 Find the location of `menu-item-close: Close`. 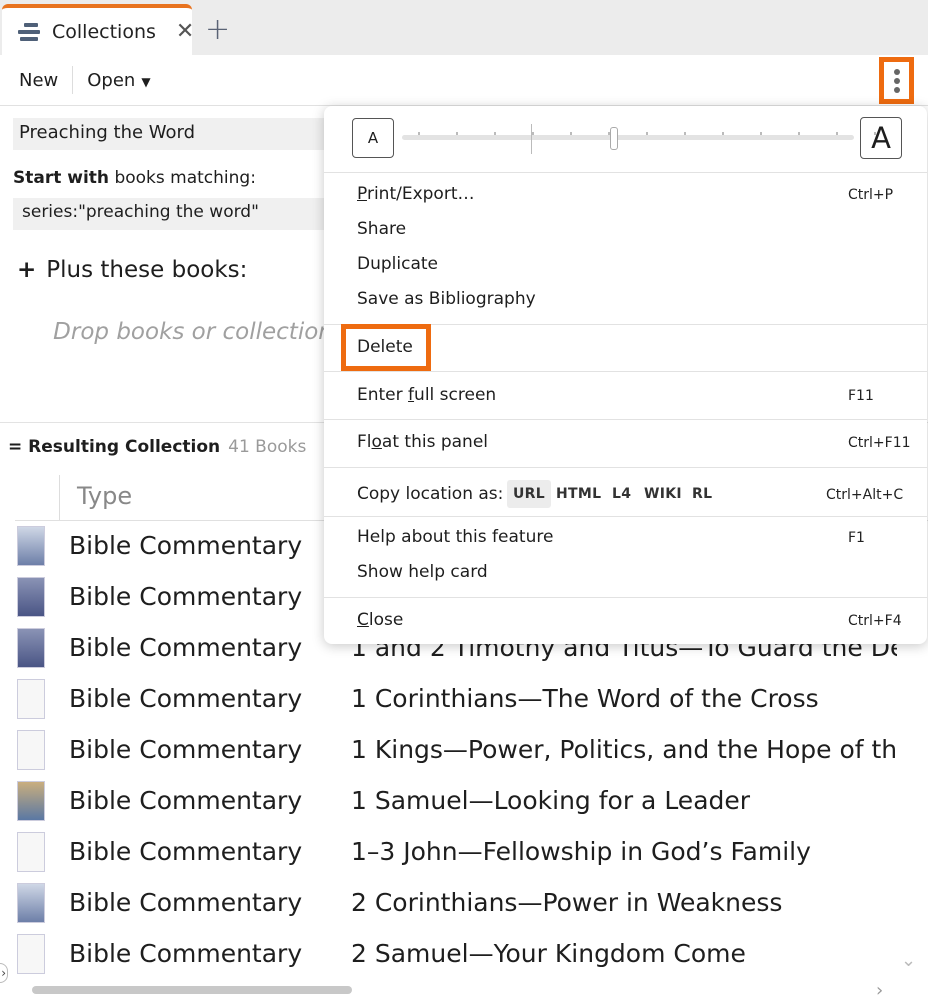

menu-item-close: Close is located at coordinates (380, 620).